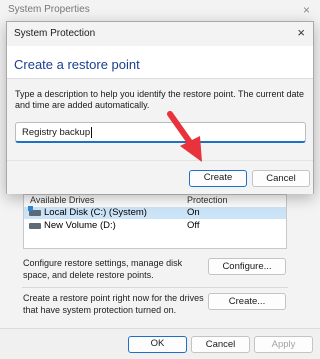 This screenshot has width=320, height=359. What do you see at coordinates (77, 64) in the screenshot?
I see `dialog-heading: Create a restore point` at bounding box center [77, 64].